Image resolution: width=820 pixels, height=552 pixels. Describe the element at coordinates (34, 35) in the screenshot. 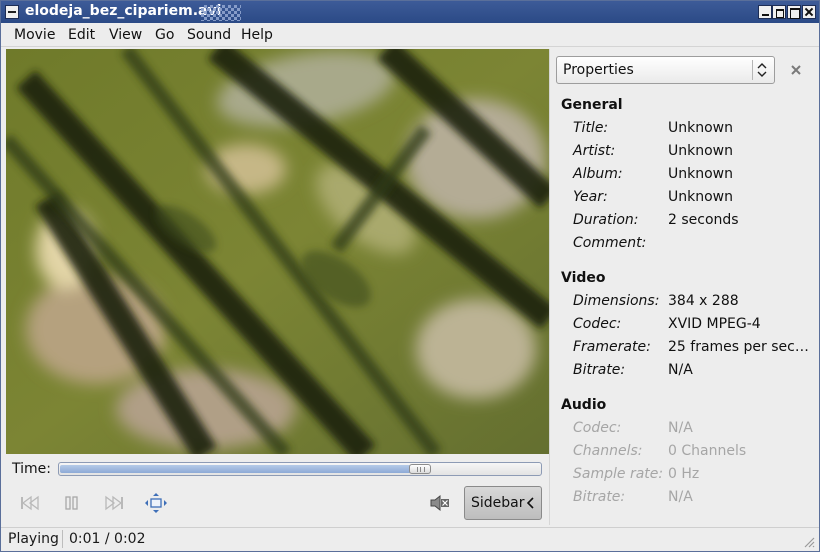

I see `menu-movie: Movie` at that location.